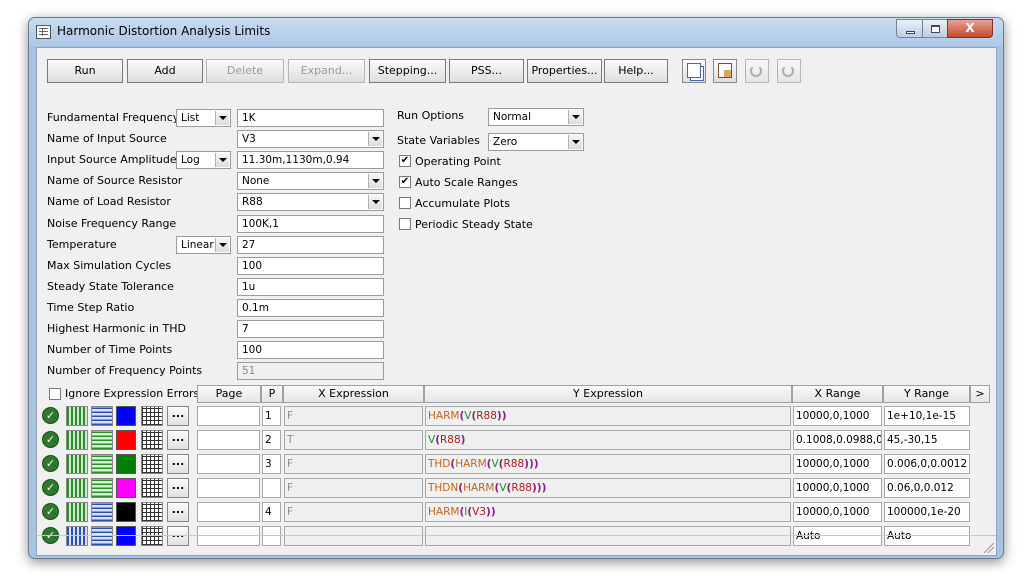 The height and width of the screenshot is (584, 1028). I want to click on fundamental-frequency-mode-select: List, so click(203, 118).